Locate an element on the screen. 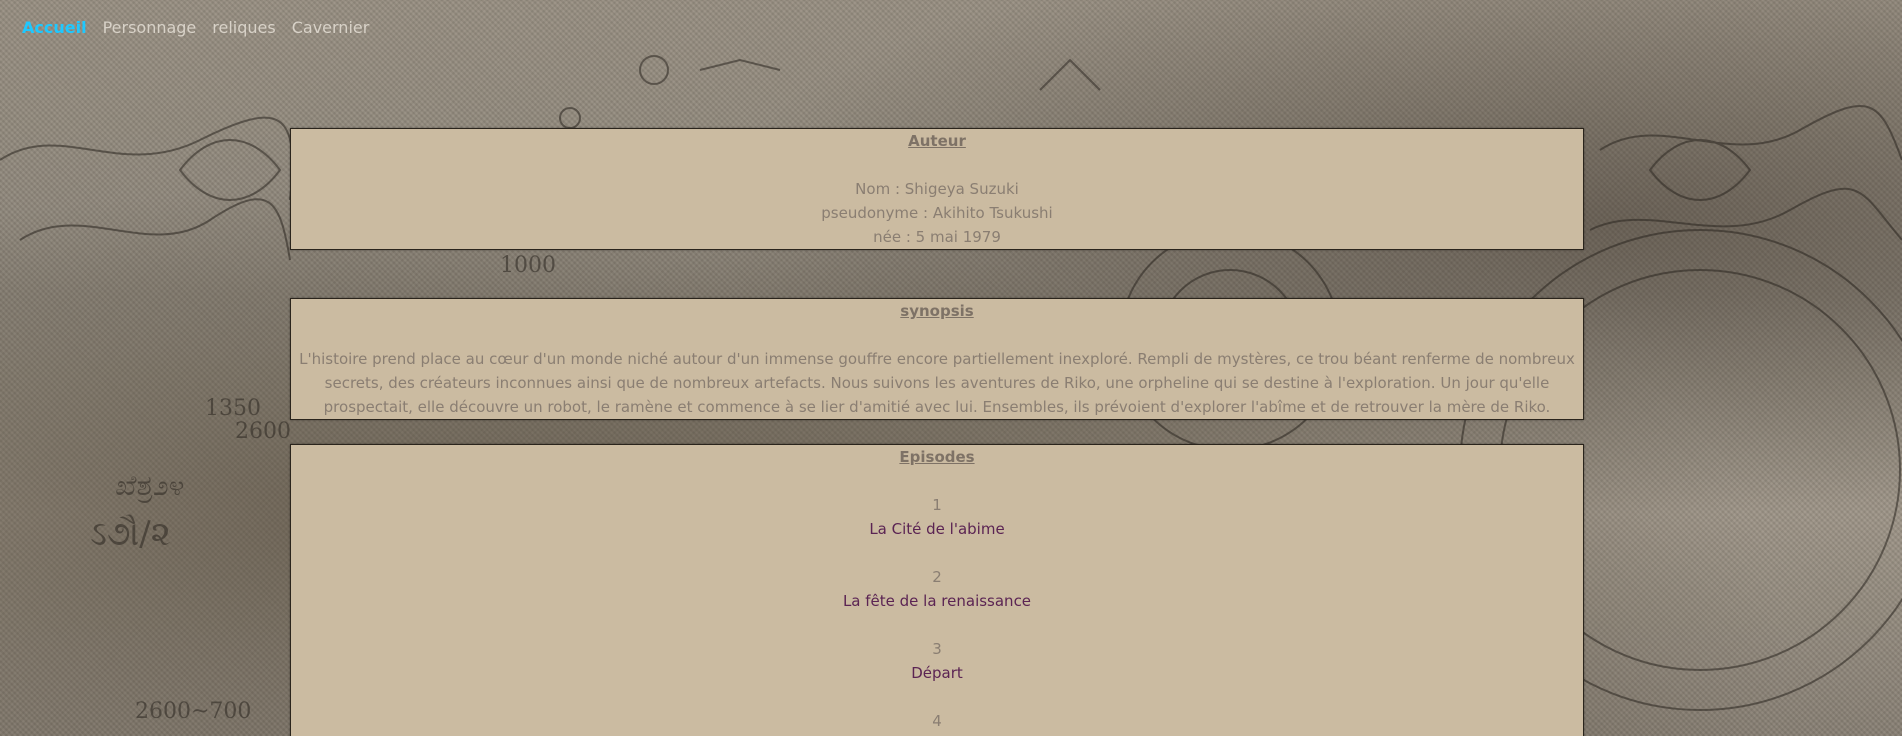  svg-text: ಖೆಶ್ರ೨೪ is located at coordinates (149, 486).